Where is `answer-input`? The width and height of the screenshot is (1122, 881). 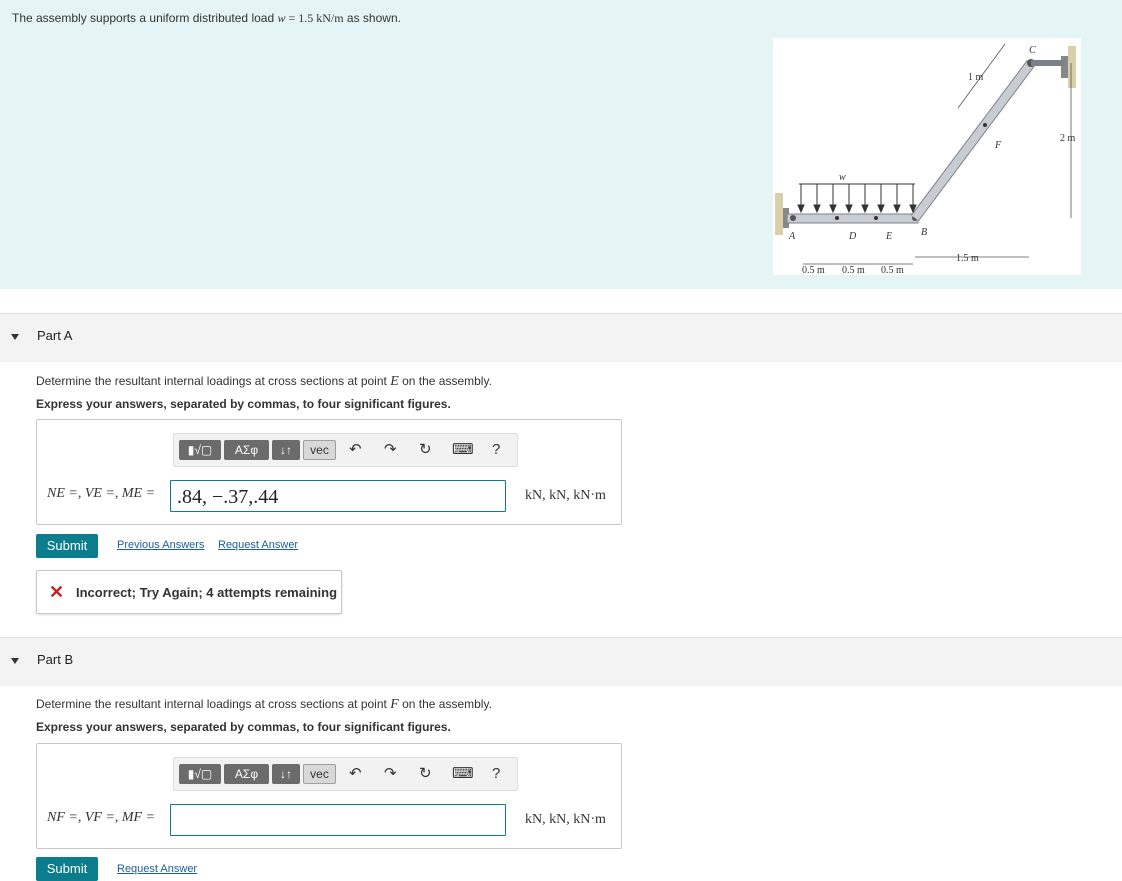 answer-input is located at coordinates (338, 820).